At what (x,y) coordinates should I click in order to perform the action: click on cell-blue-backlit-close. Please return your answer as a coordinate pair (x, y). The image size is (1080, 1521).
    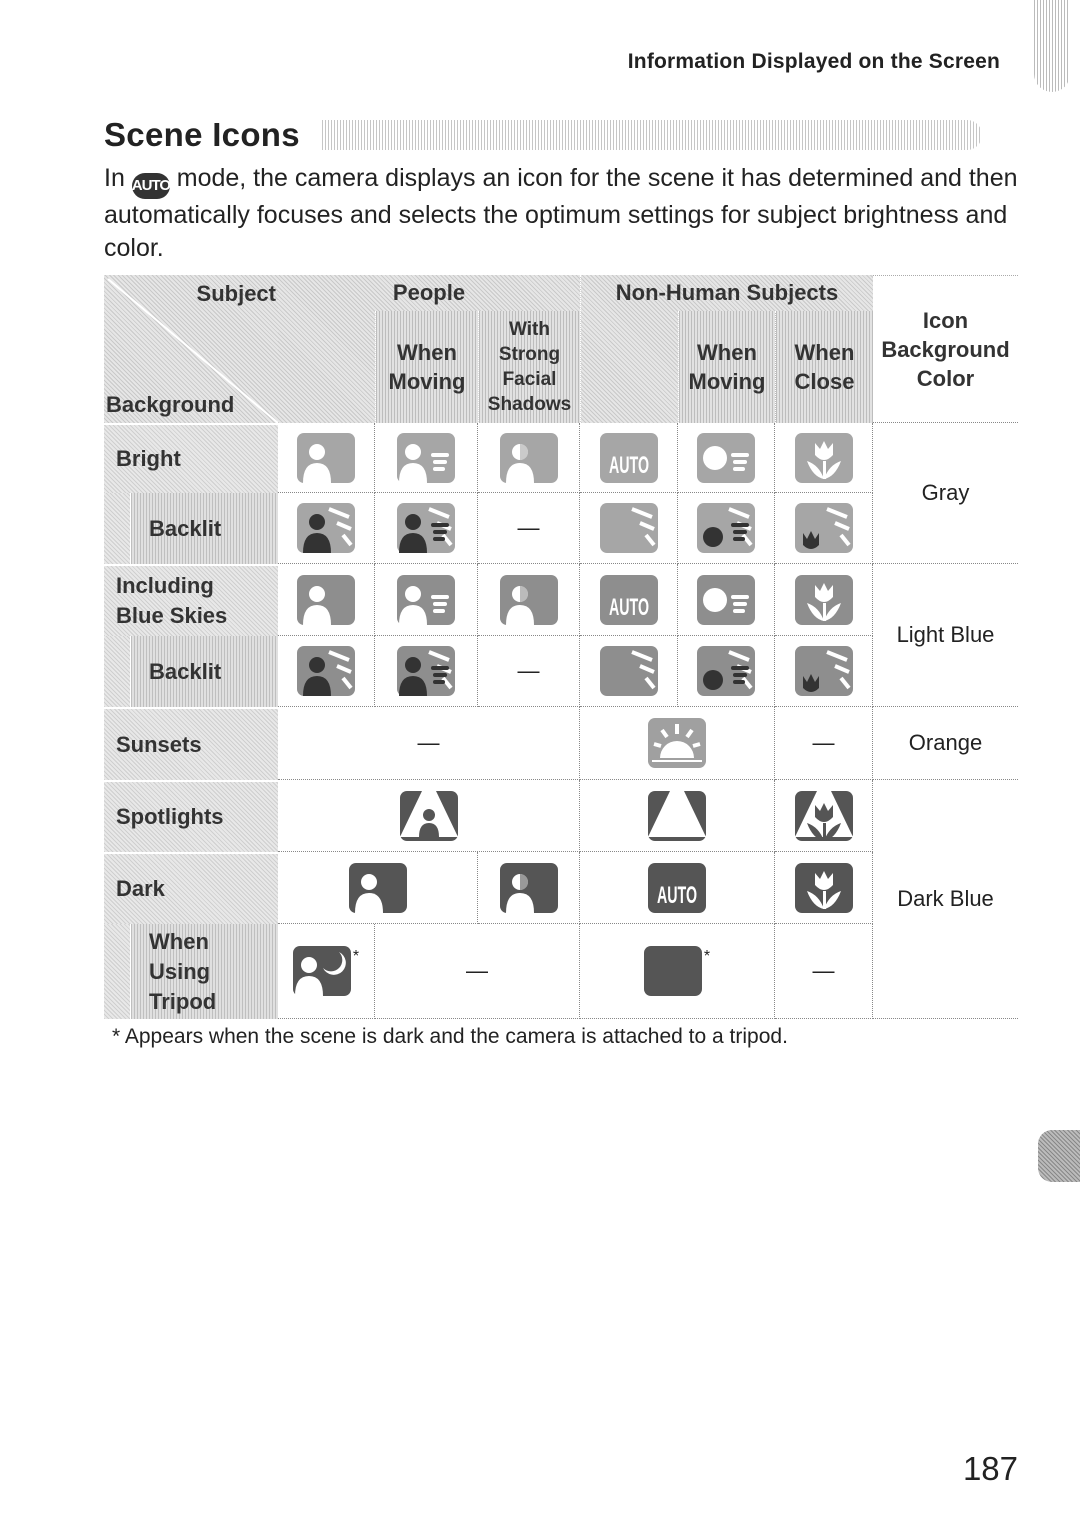
    Looking at the image, I should click on (824, 671).